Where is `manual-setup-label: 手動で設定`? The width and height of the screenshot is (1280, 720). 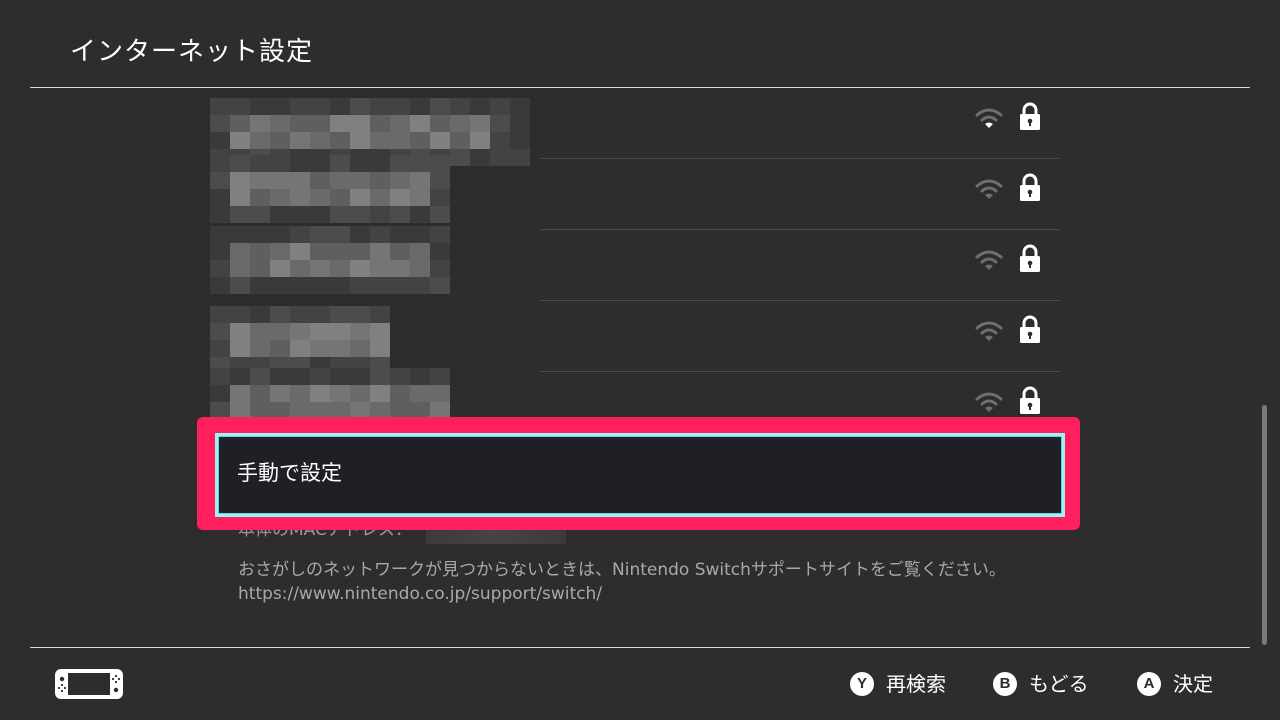 manual-setup-label: 手動で設定 is located at coordinates (289, 473).